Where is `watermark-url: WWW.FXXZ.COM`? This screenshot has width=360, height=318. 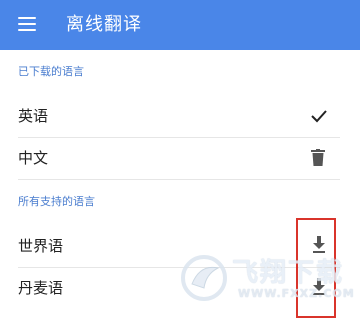 watermark-url: WWW.FXXZ.COM is located at coordinates (296, 293).